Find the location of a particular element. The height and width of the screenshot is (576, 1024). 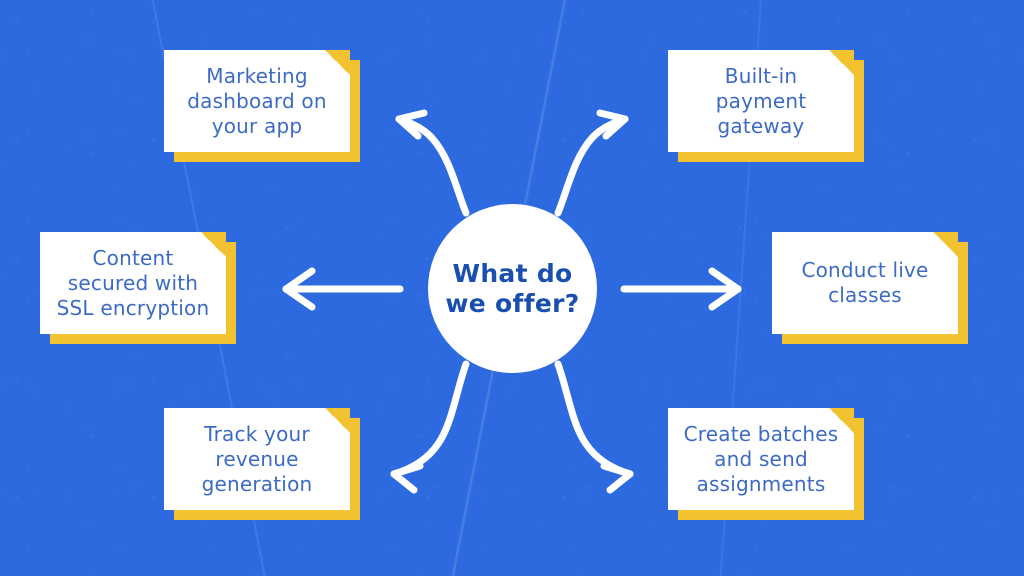

note-label: Marketing dashboard on your app is located at coordinates (257, 100).